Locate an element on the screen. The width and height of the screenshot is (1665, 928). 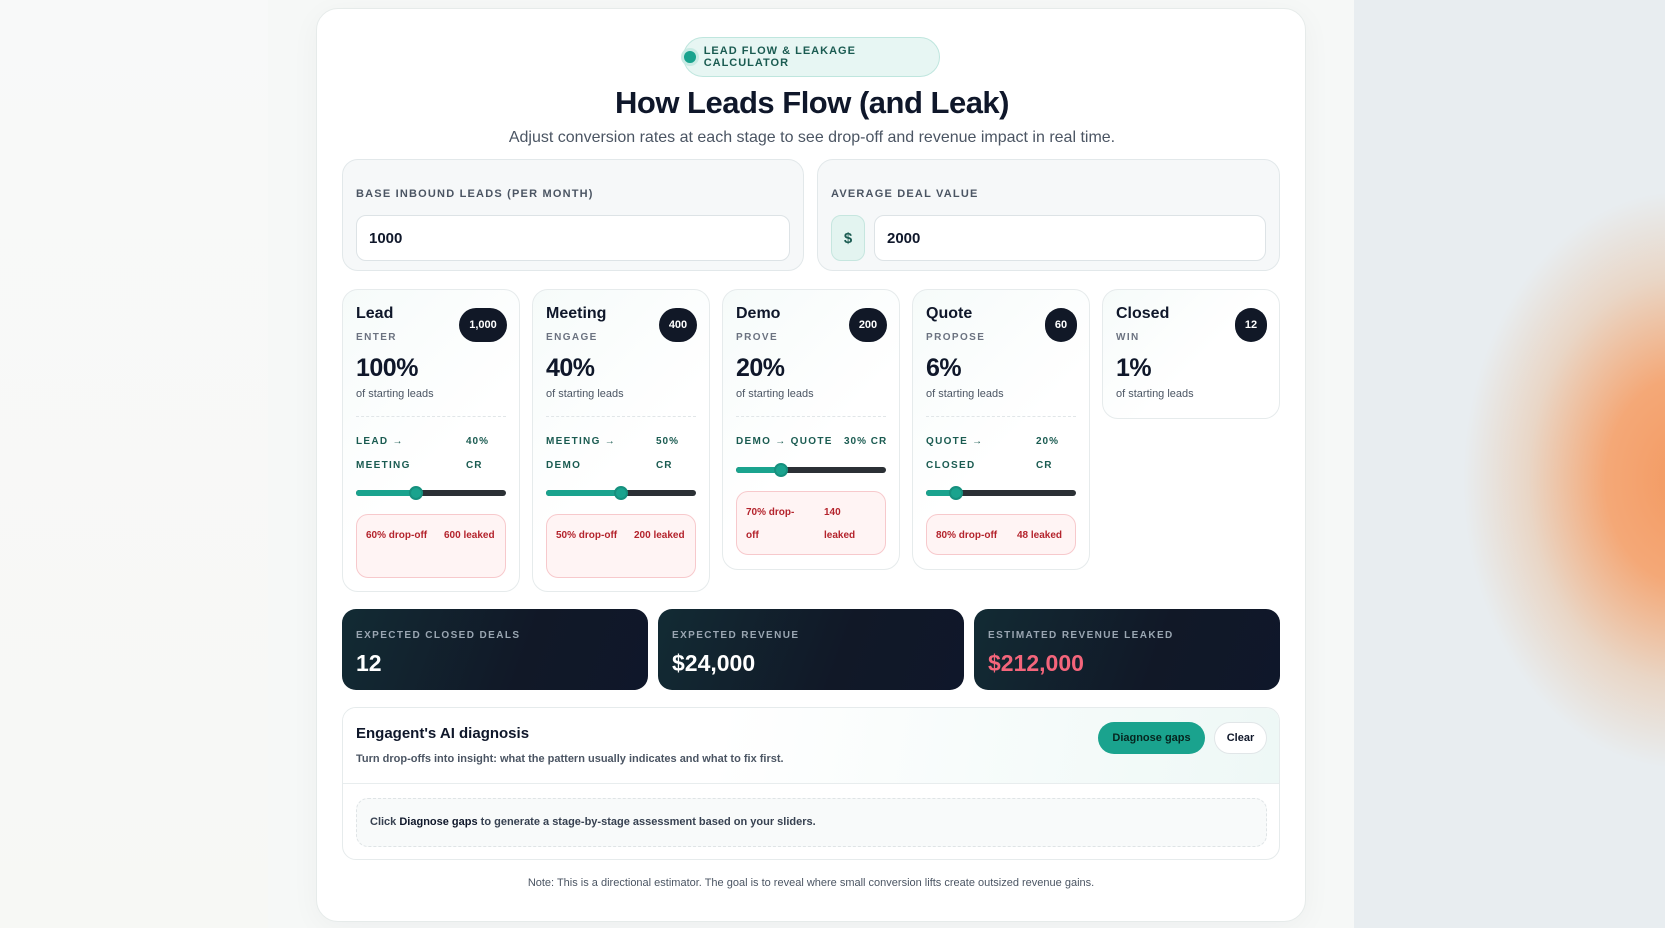
leaked-text: 200 leaked is located at coordinates (659, 535).